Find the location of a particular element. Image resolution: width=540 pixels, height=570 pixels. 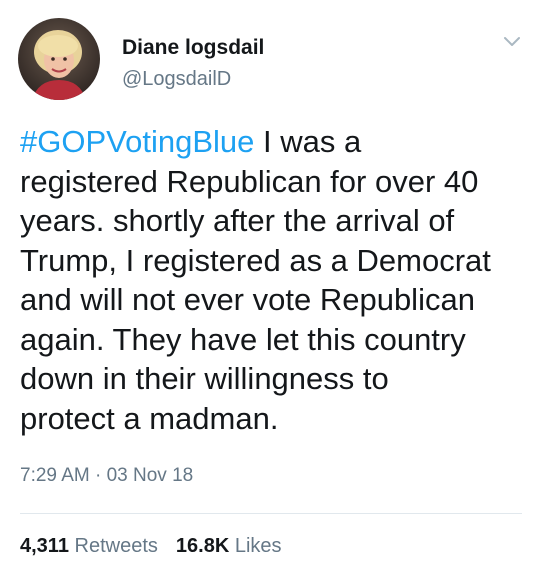

retweets-stat: 4,311 Retweets is located at coordinates (89, 546).